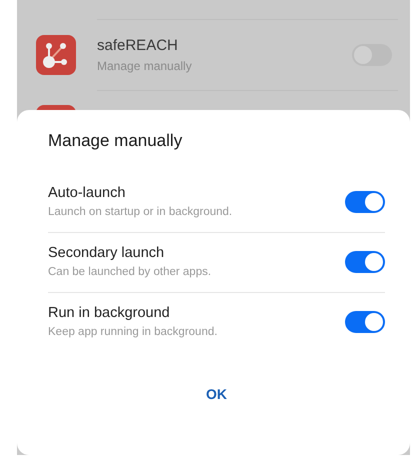  What do you see at coordinates (141, 212) in the screenshot?
I see `option-description: Launch on startup or in background.` at bounding box center [141, 212].